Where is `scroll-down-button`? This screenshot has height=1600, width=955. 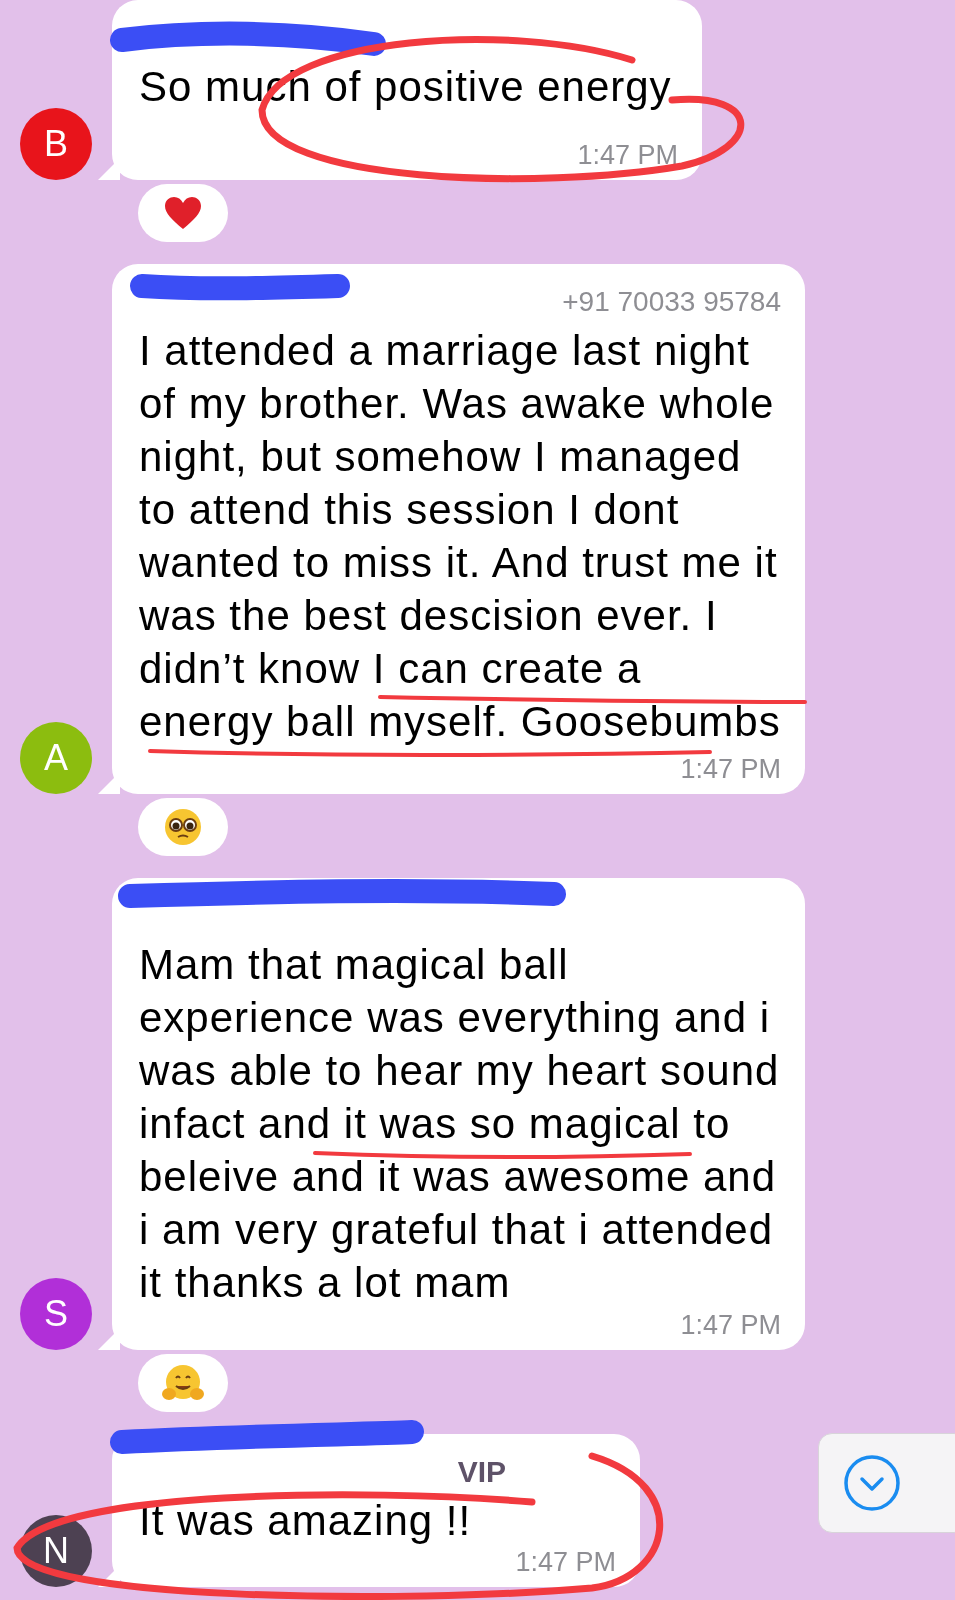
scroll-down-button is located at coordinates (886, 1483).